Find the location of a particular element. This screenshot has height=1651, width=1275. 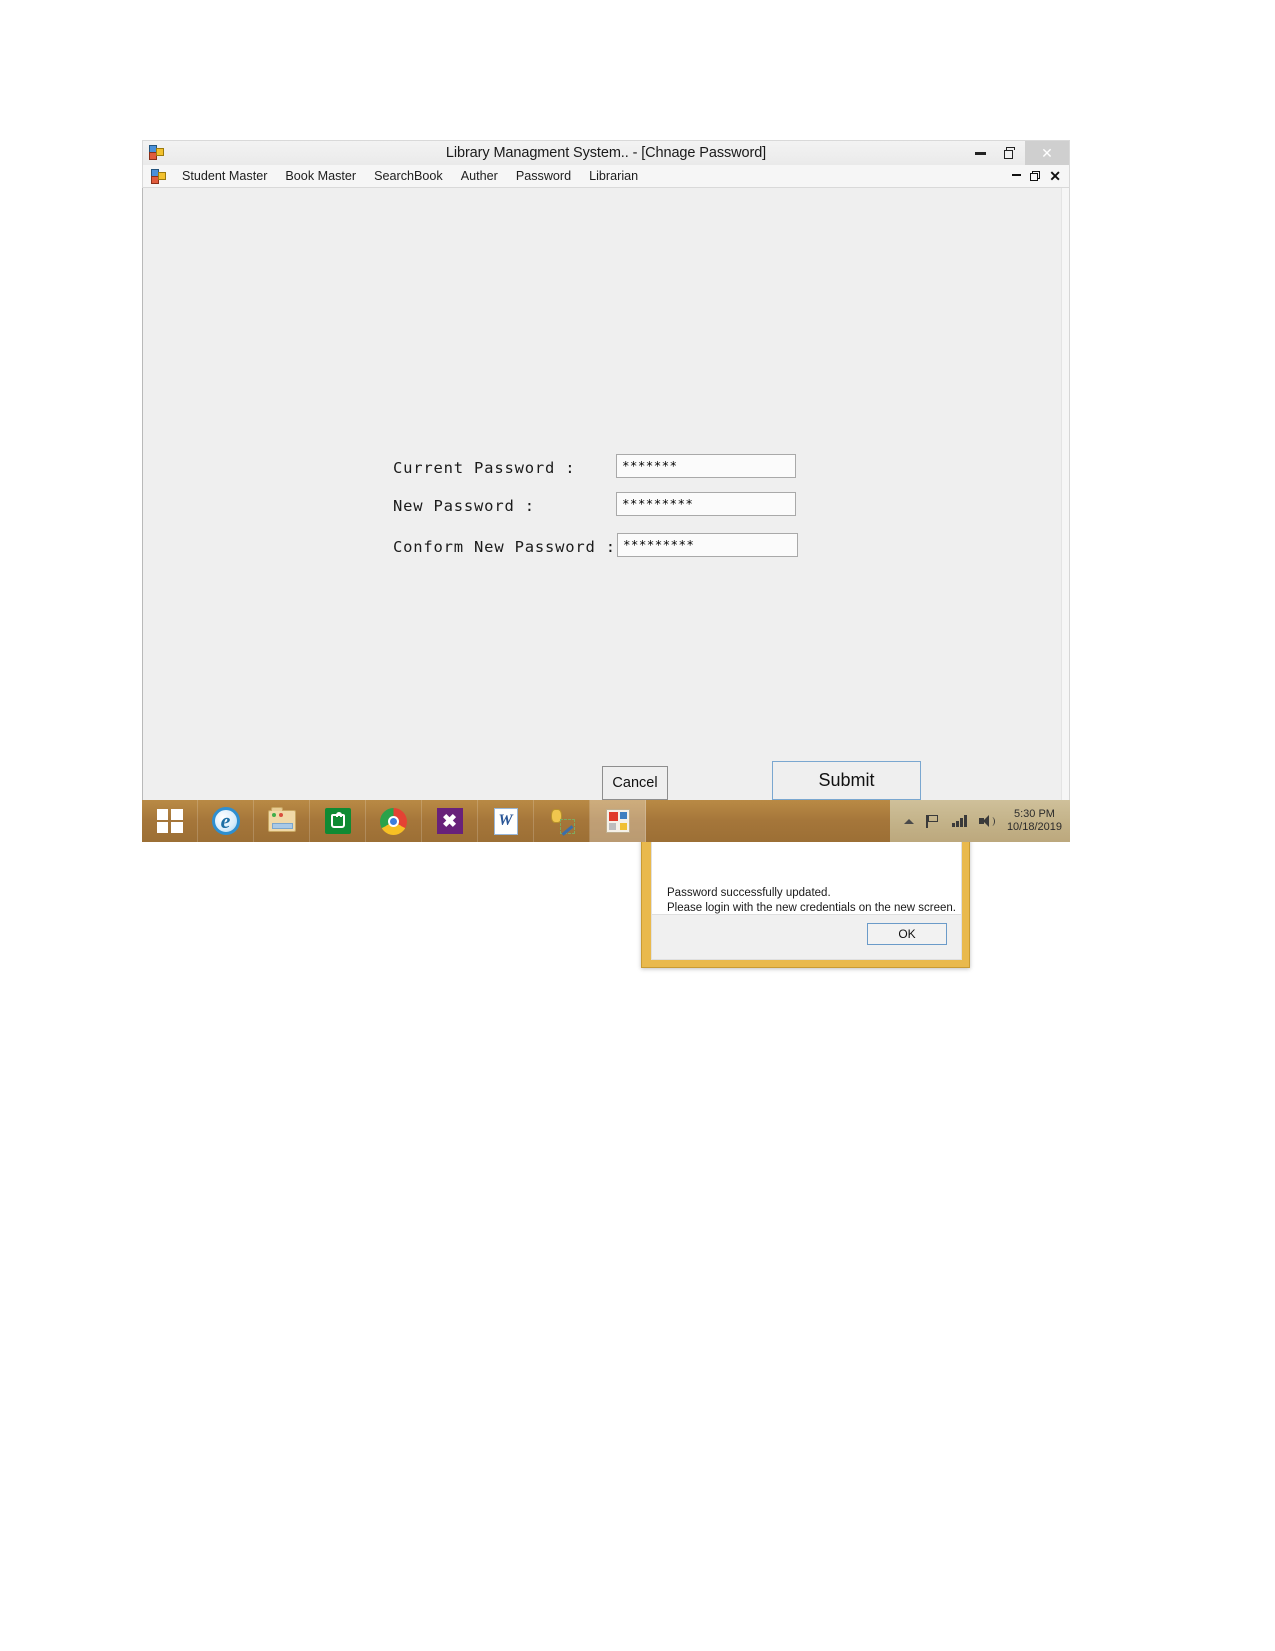

start-button is located at coordinates (170, 821).